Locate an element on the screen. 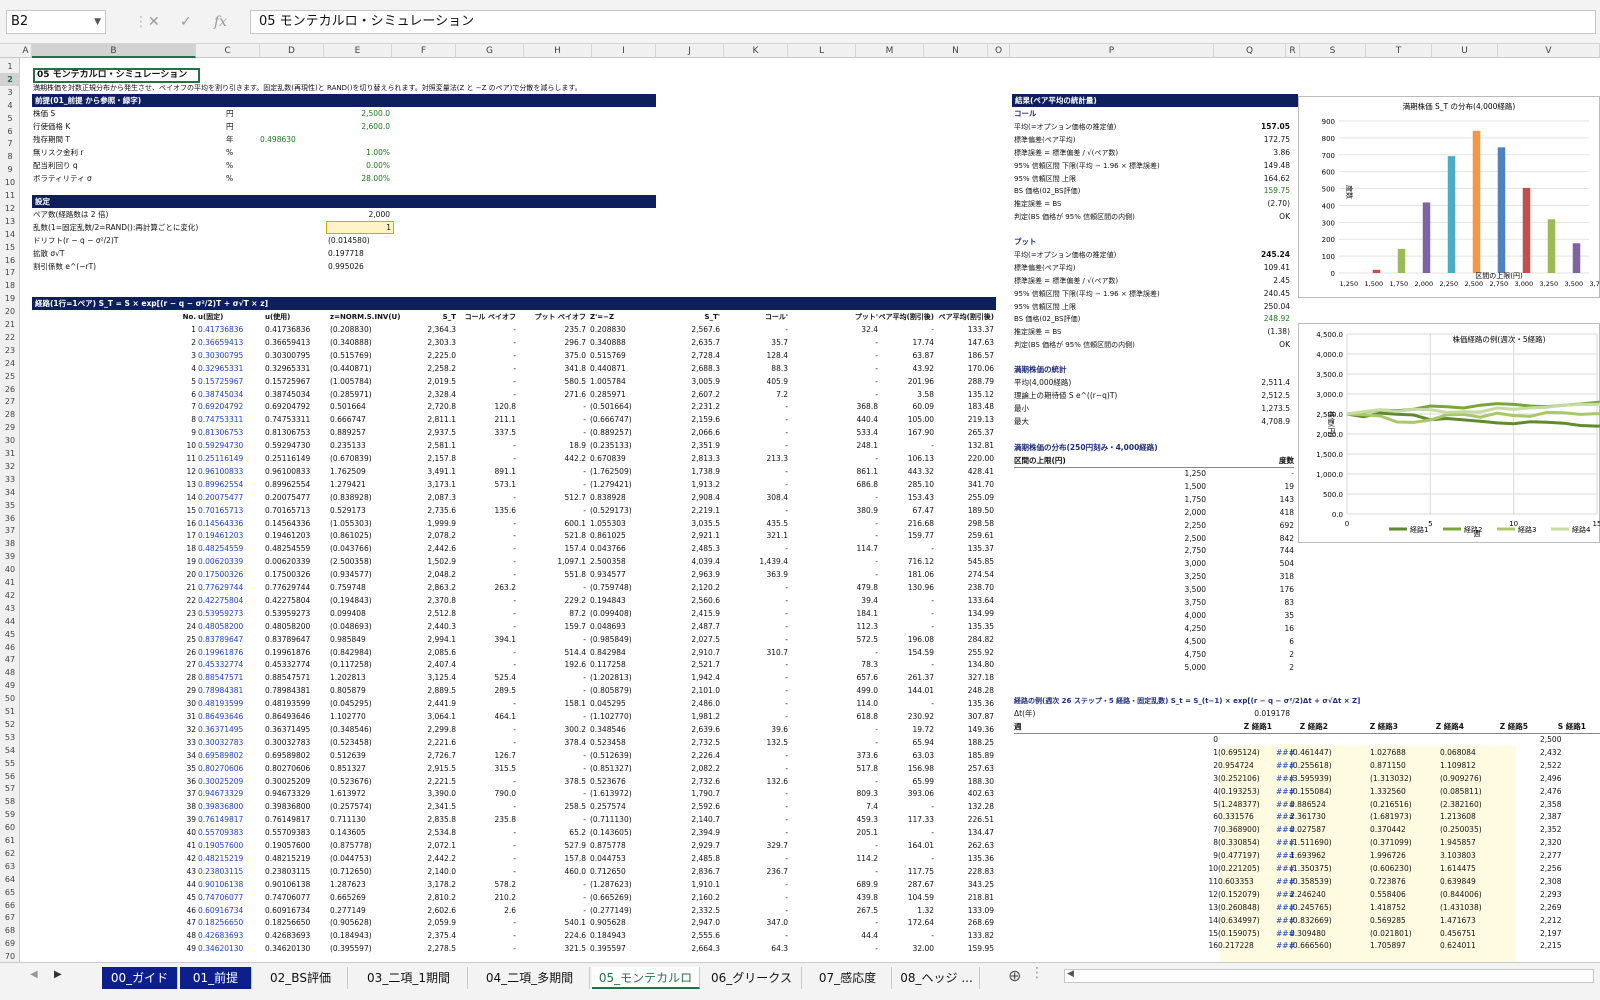 The height and width of the screenshot is (1000, 1600). horizontal-scrollbar: ◀ is located at coordinates (1329, 976).